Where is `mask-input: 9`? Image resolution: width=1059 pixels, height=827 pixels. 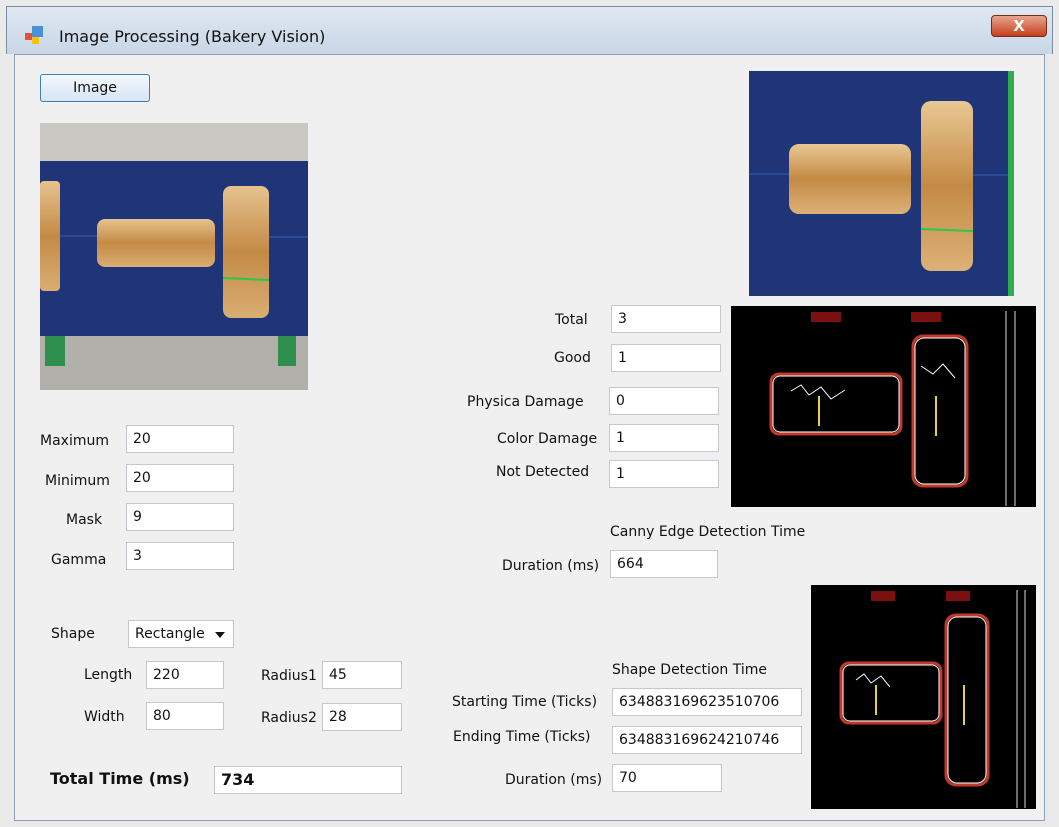 mask-input: 9 is located at coordinates (180, 517).